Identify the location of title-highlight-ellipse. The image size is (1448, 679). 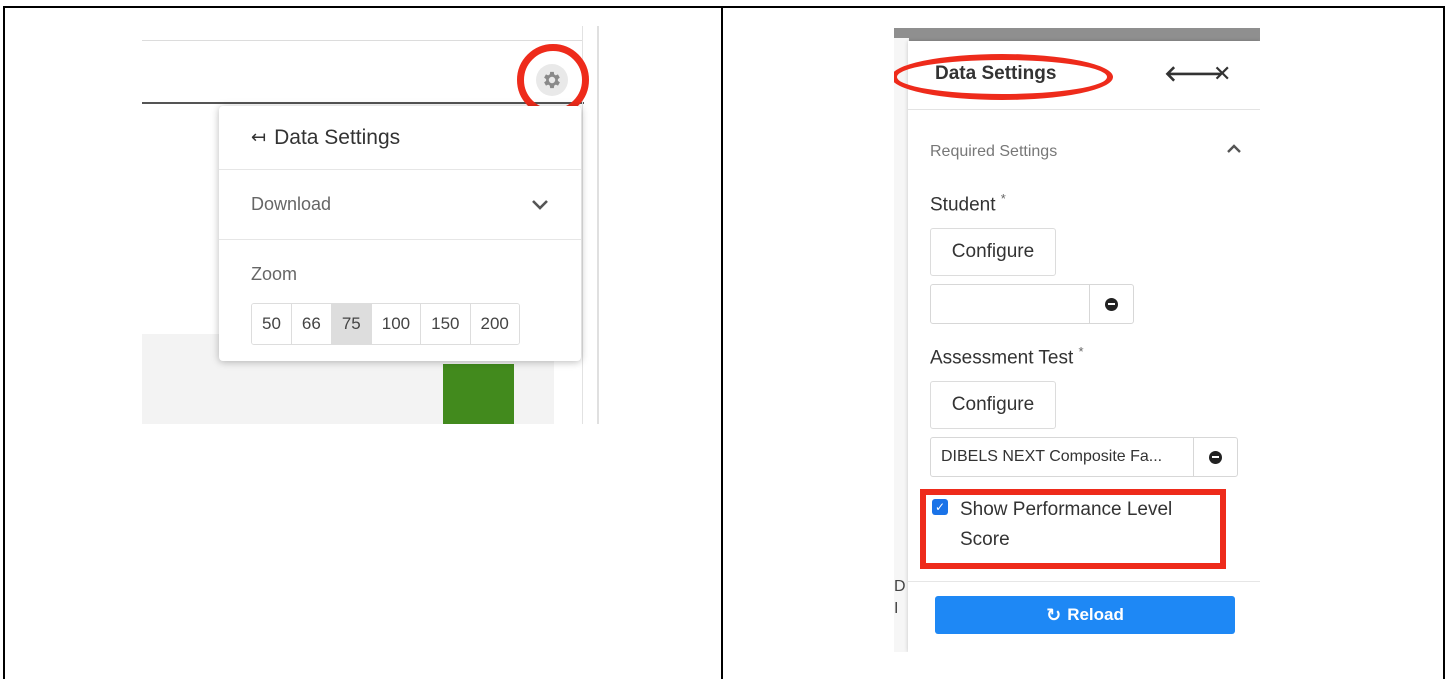
(1003, 77).